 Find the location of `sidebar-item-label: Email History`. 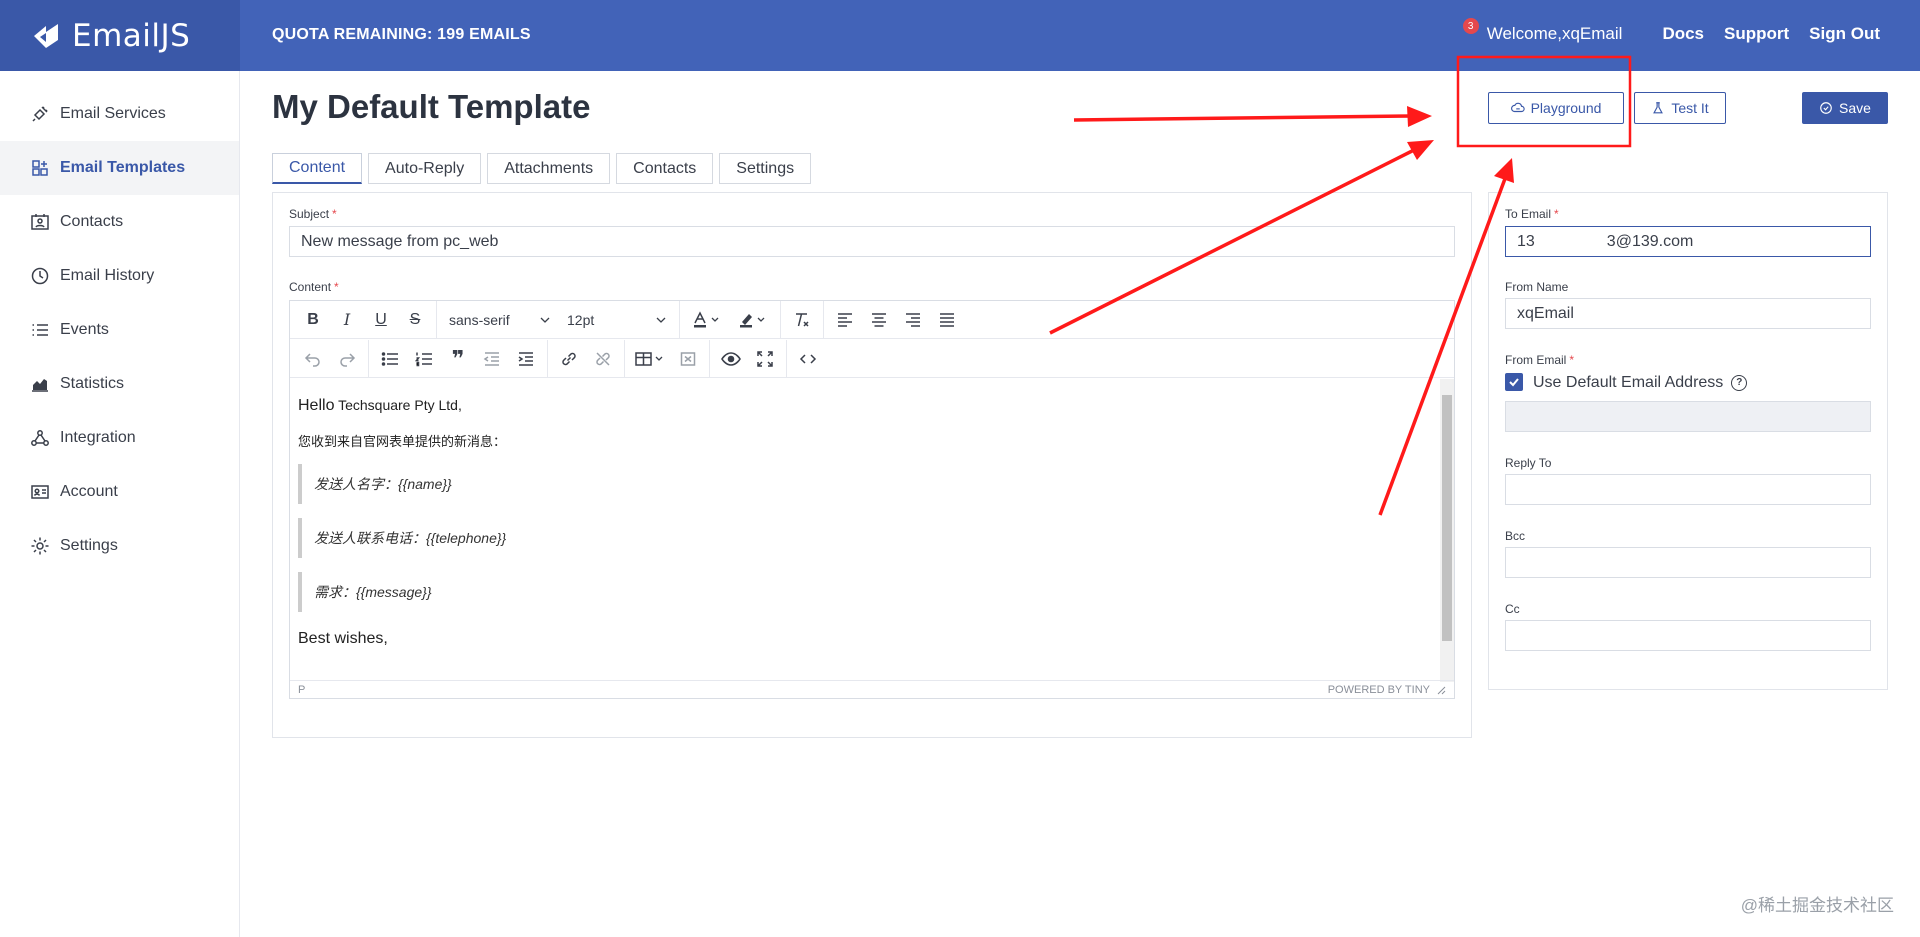

sidebar-item-label: Email History is located at coordinates (107, 275).